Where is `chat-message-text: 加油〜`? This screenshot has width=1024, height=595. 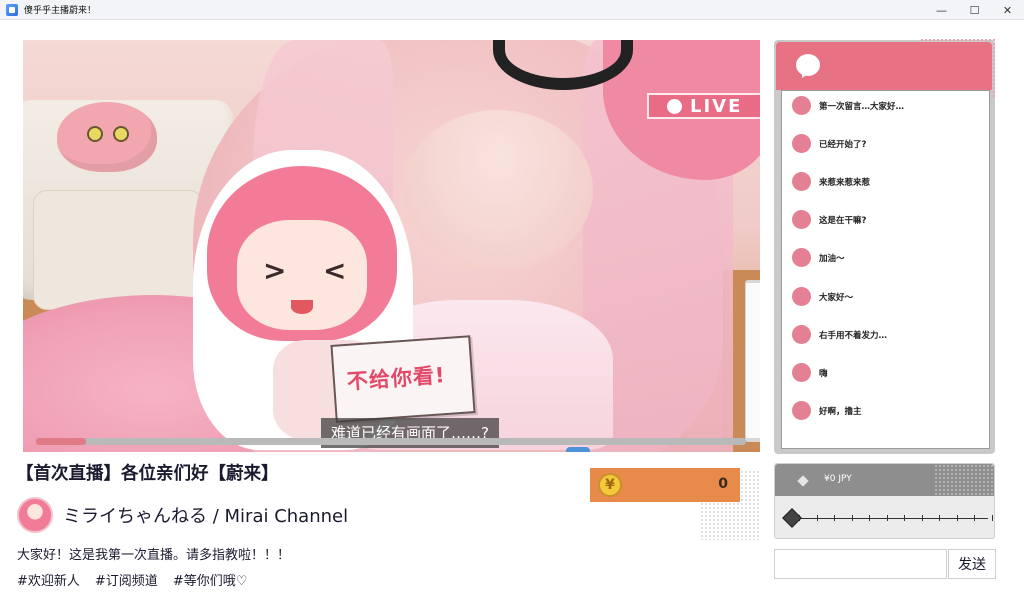 chat-message-text: 加油〜 is located at coordinates (832, 258).